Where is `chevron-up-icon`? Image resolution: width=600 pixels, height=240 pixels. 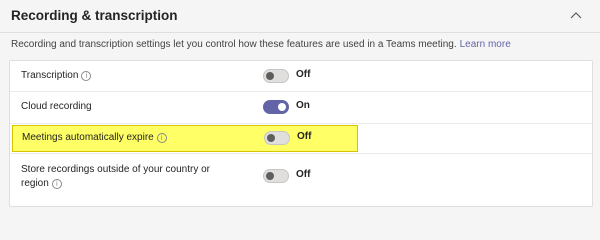
chevron-up-icon is located at coordinates (576, 15).